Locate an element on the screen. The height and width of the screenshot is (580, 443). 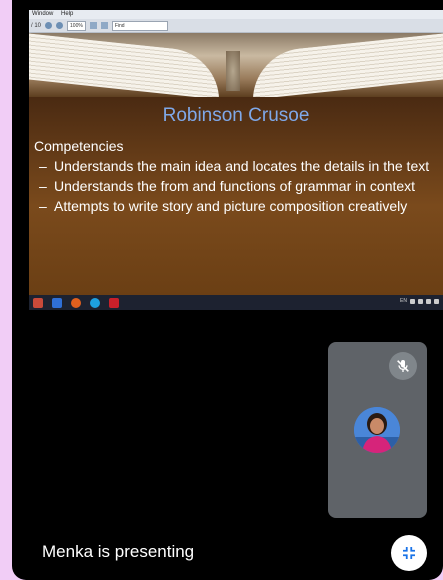
page-indicator: / 10 is located at coordinates (36, 25).